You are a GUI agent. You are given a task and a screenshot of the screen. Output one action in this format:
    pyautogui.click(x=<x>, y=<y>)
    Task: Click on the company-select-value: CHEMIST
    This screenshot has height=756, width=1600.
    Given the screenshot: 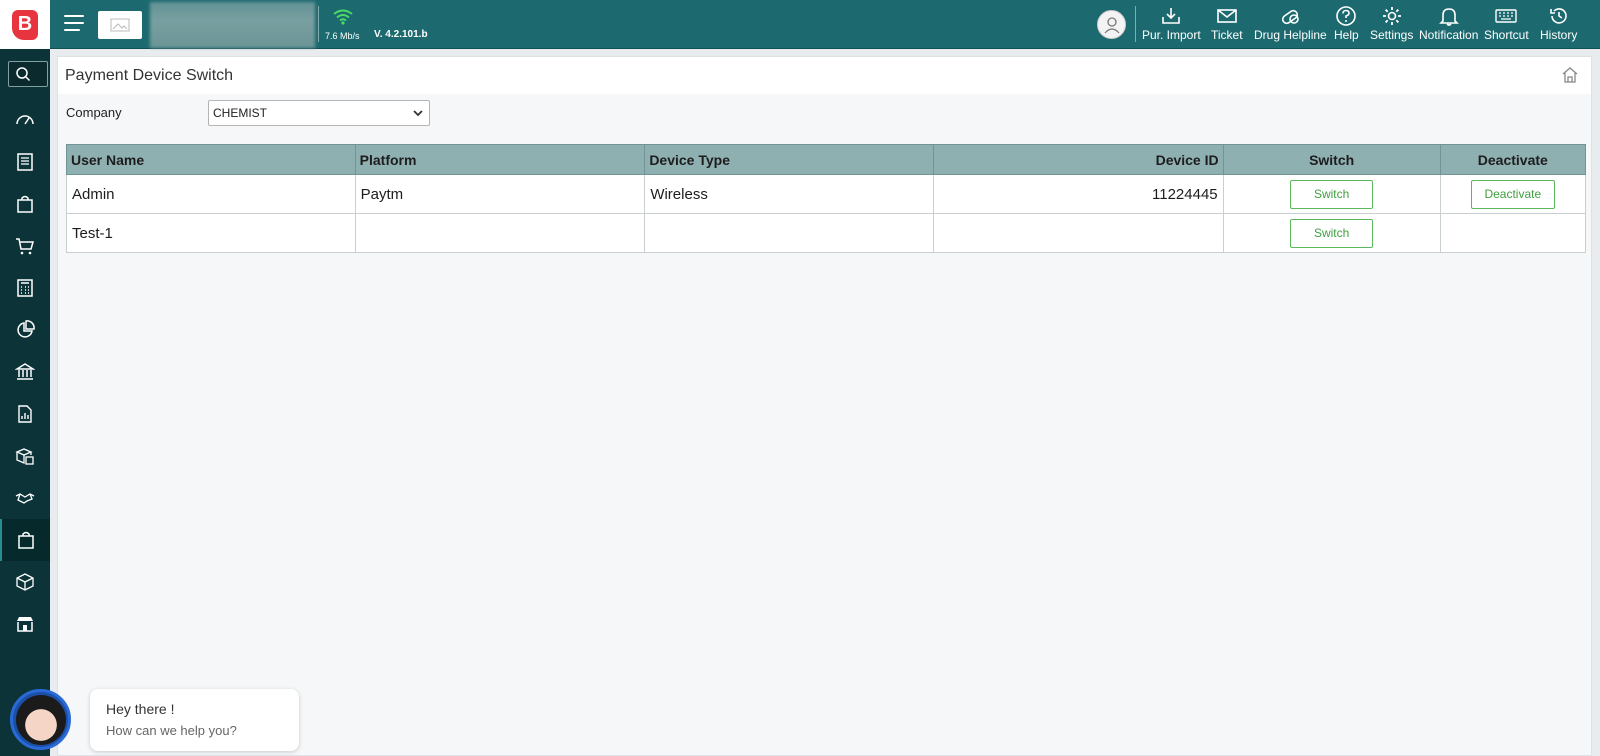 What is the action you would take?
    pyautogui.click(x=240, y=113)
    